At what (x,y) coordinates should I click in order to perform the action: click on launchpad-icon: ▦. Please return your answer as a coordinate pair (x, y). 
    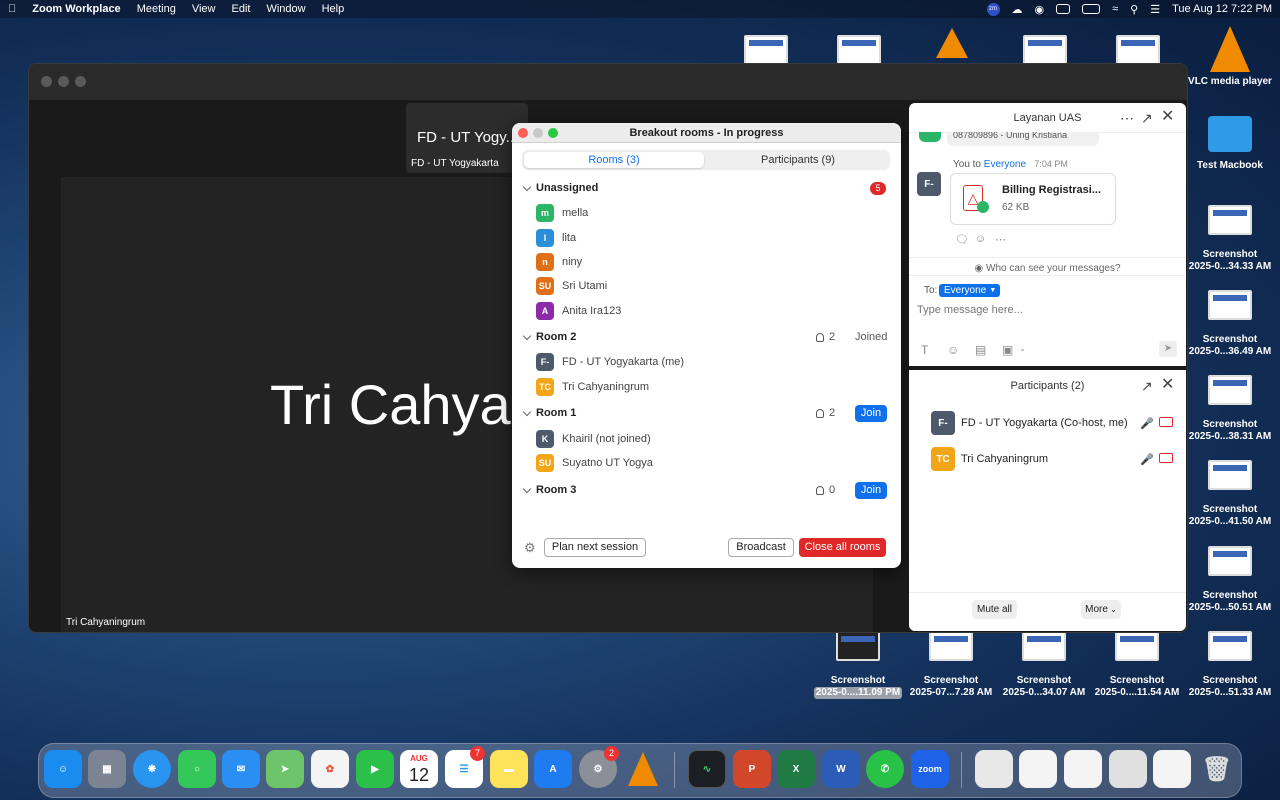
    Looking at the image, I should click on (107, 769).